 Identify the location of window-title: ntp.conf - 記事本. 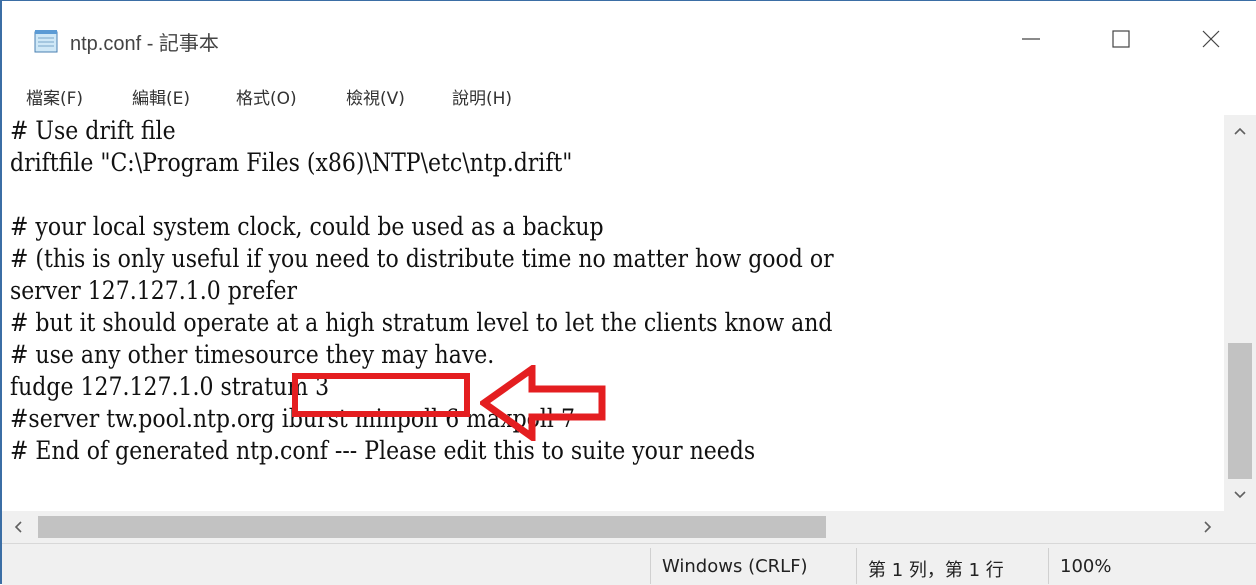
(144, 44).